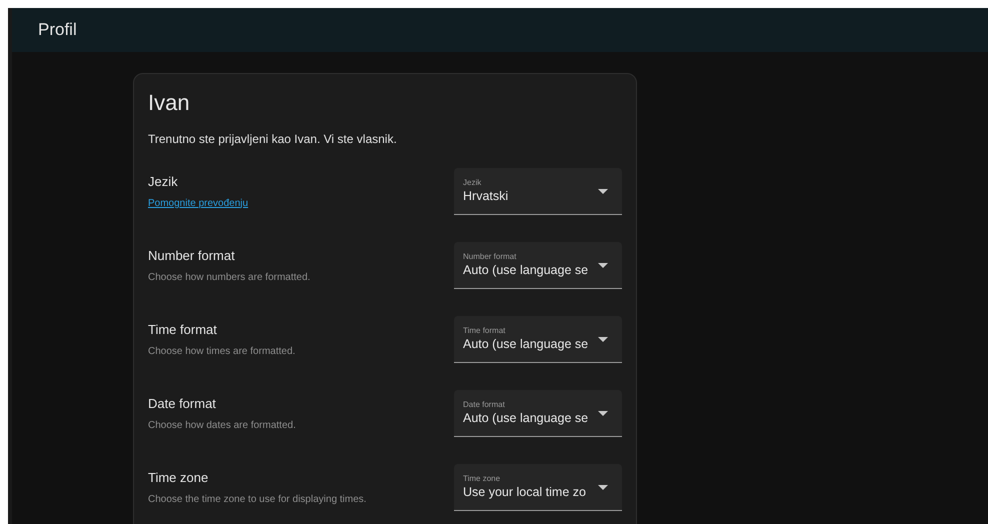  I want to click on intro-text: Trenutno ste prijavljeni kao Ivan. Vi ste vlasnik., so click(273, 139).